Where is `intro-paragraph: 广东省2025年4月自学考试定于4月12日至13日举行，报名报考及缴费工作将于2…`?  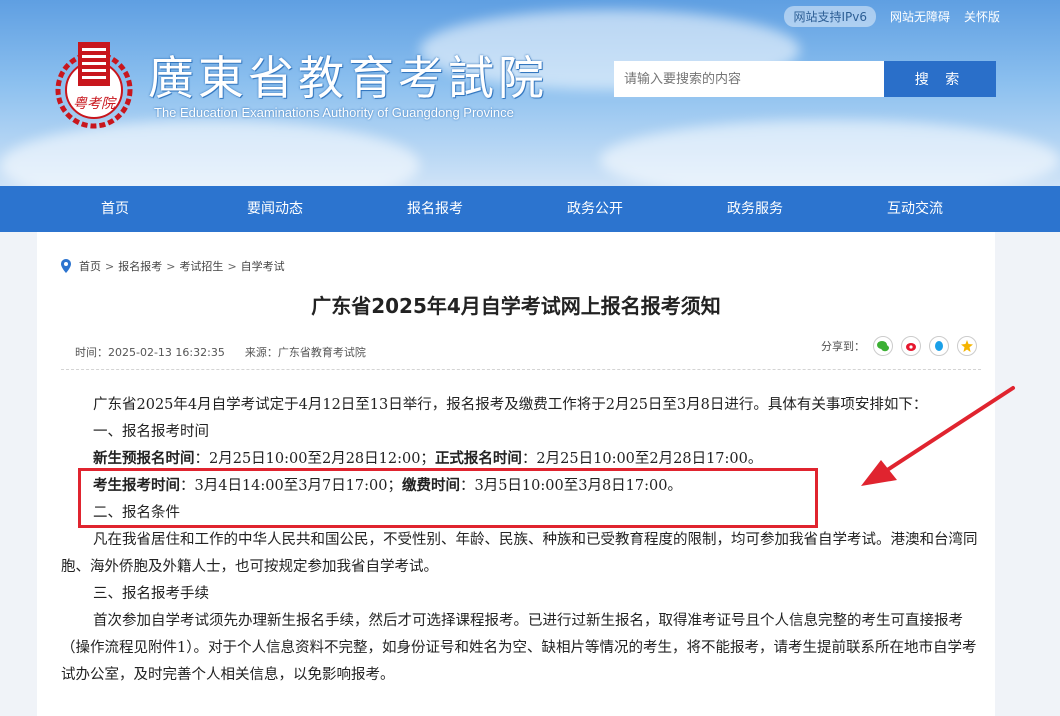
intro-paragraph: 广东省2025年4月自学考试定于4月12日至13日举行，报名报考及缴费工作将于2… is located at coordinates (510, 405).